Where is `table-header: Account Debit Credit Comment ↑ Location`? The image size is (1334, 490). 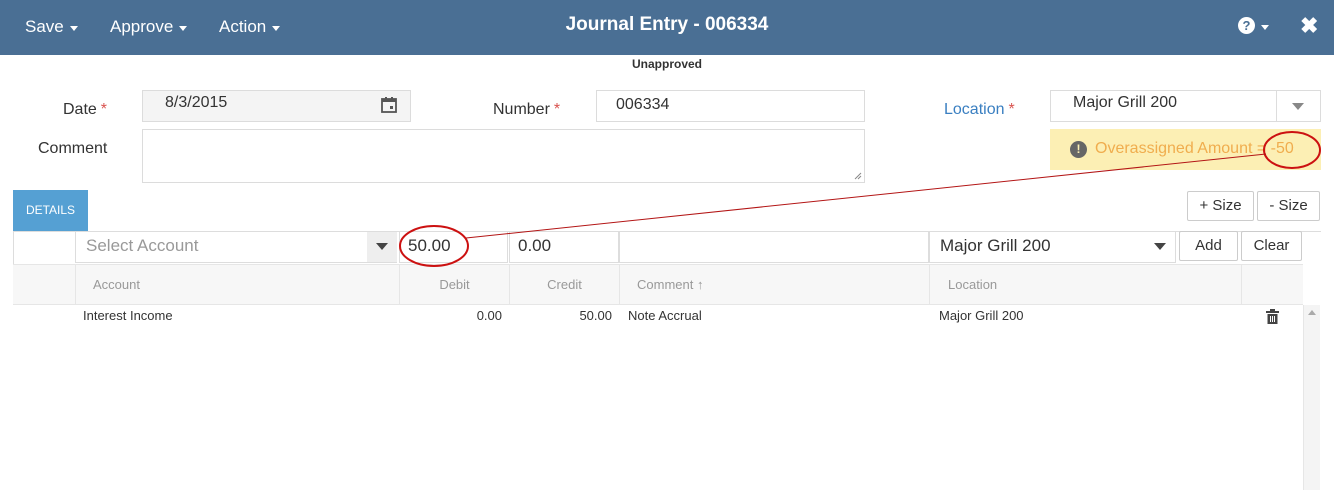 table-header: Account Debit Credit Comment ↑ Location is located at coordinates (658, 284).